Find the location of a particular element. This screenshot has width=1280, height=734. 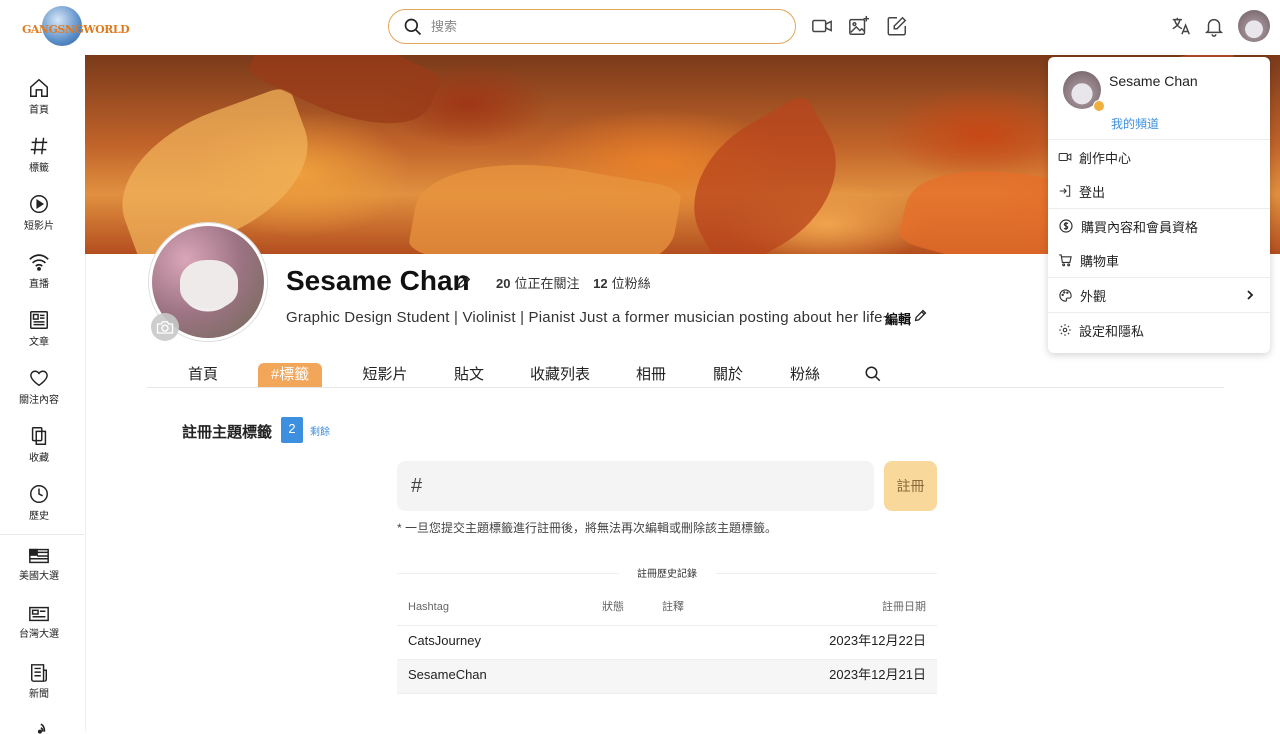

tab-posts: 貼文 is located at coordinates (469, 375).